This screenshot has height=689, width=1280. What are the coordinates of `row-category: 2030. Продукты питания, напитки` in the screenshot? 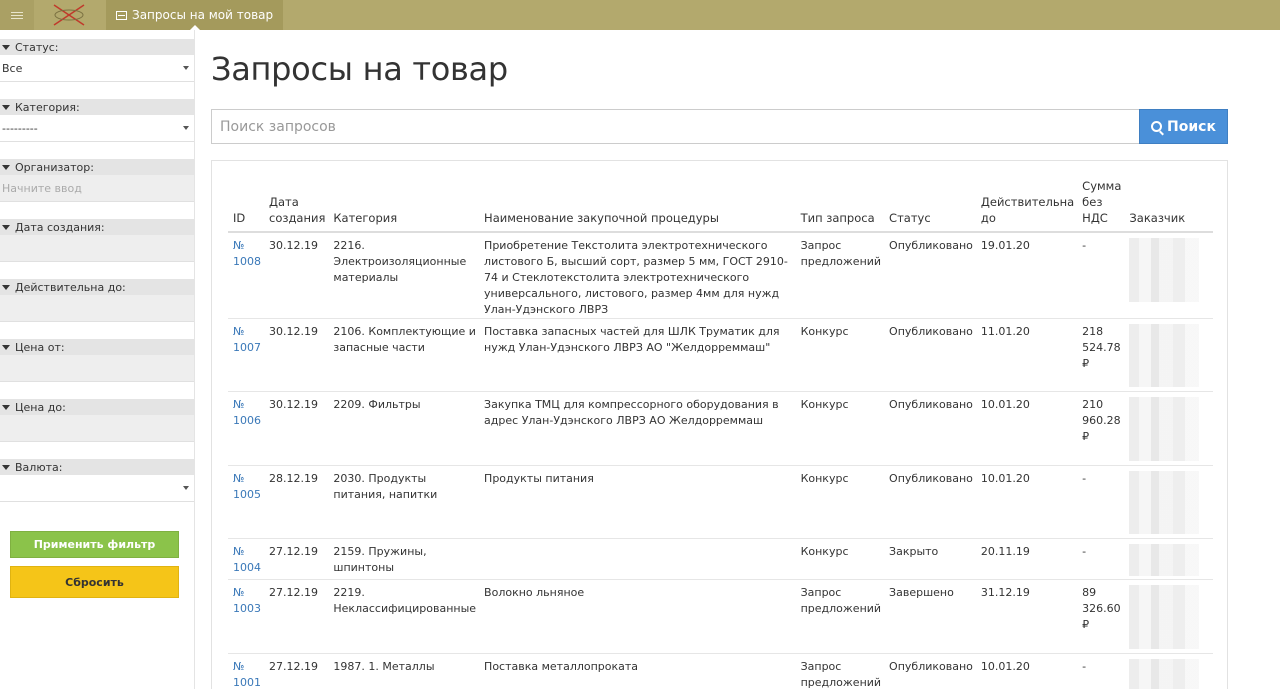 It's located at (404, 502).